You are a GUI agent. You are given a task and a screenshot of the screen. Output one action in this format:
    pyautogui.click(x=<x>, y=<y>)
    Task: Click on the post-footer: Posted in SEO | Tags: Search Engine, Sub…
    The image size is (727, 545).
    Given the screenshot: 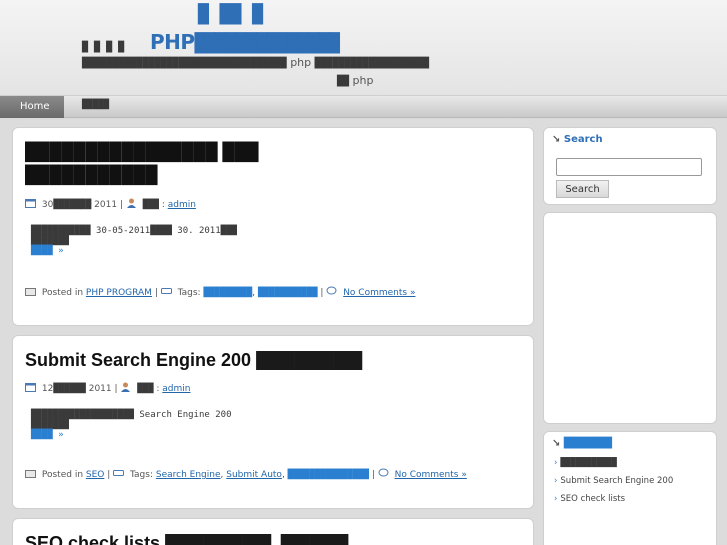 What is the action you would take?
    pyautogui.click(x=246, y=474)
    